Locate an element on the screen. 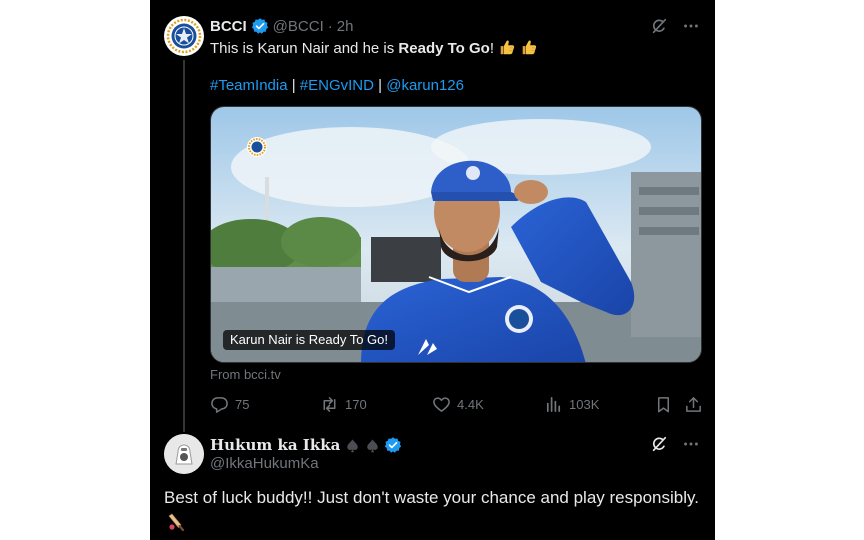 This screenshot has width=864, height=540. post-text-bold: Ready To Go is located at coordinates (444, 48).